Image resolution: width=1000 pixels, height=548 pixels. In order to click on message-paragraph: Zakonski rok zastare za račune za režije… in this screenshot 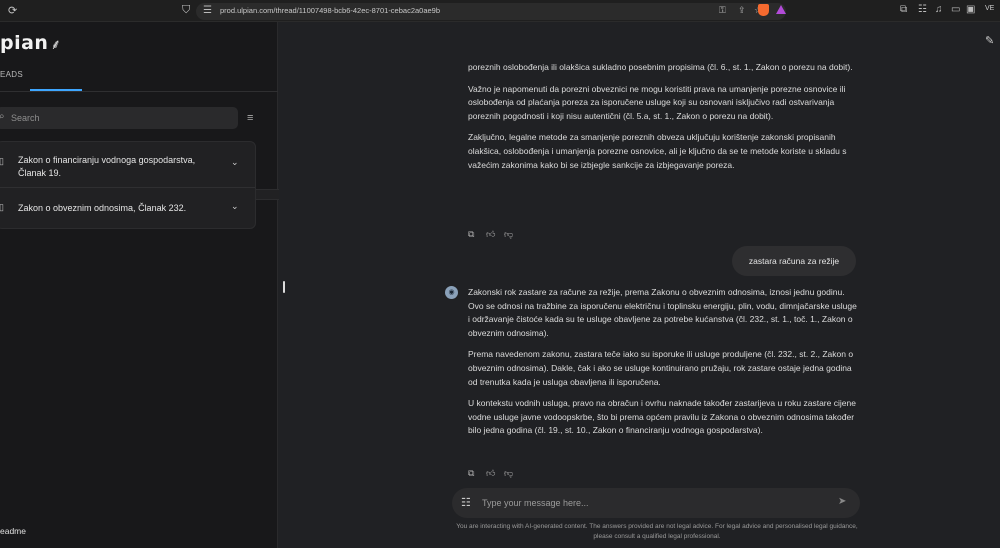, I will do `click(662, 312)`.